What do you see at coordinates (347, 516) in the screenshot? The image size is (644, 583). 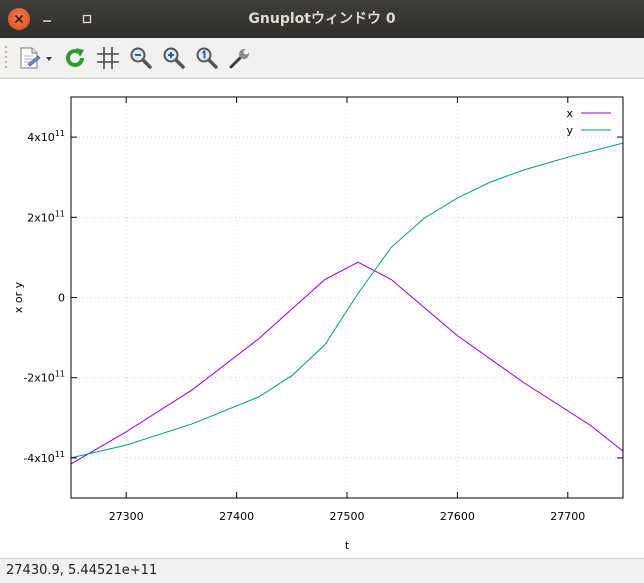 I see `x-tick-label: 27500` at bounding box center [347, 516].